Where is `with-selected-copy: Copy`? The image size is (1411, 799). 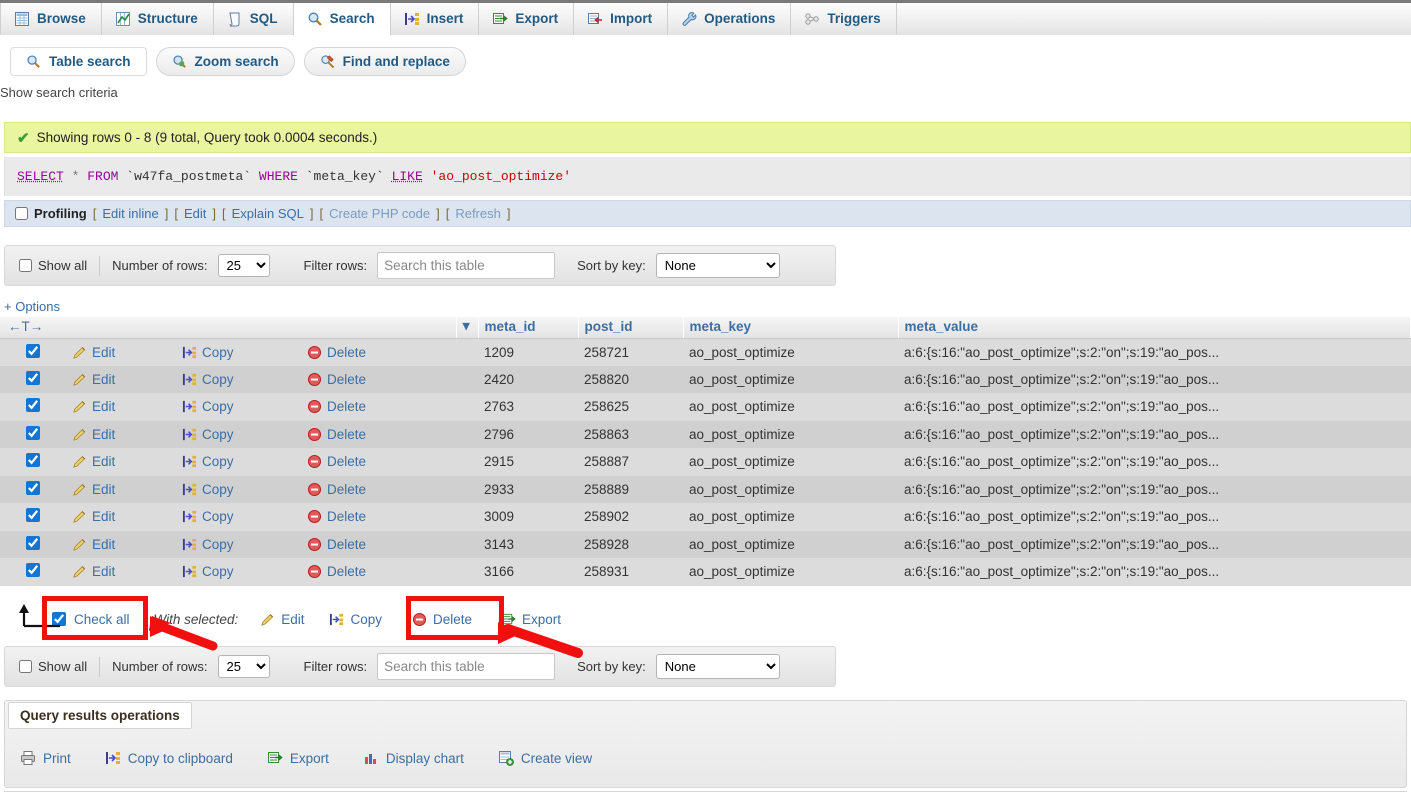 with-selected-copy: Copy is located at coordinates (355, 619).